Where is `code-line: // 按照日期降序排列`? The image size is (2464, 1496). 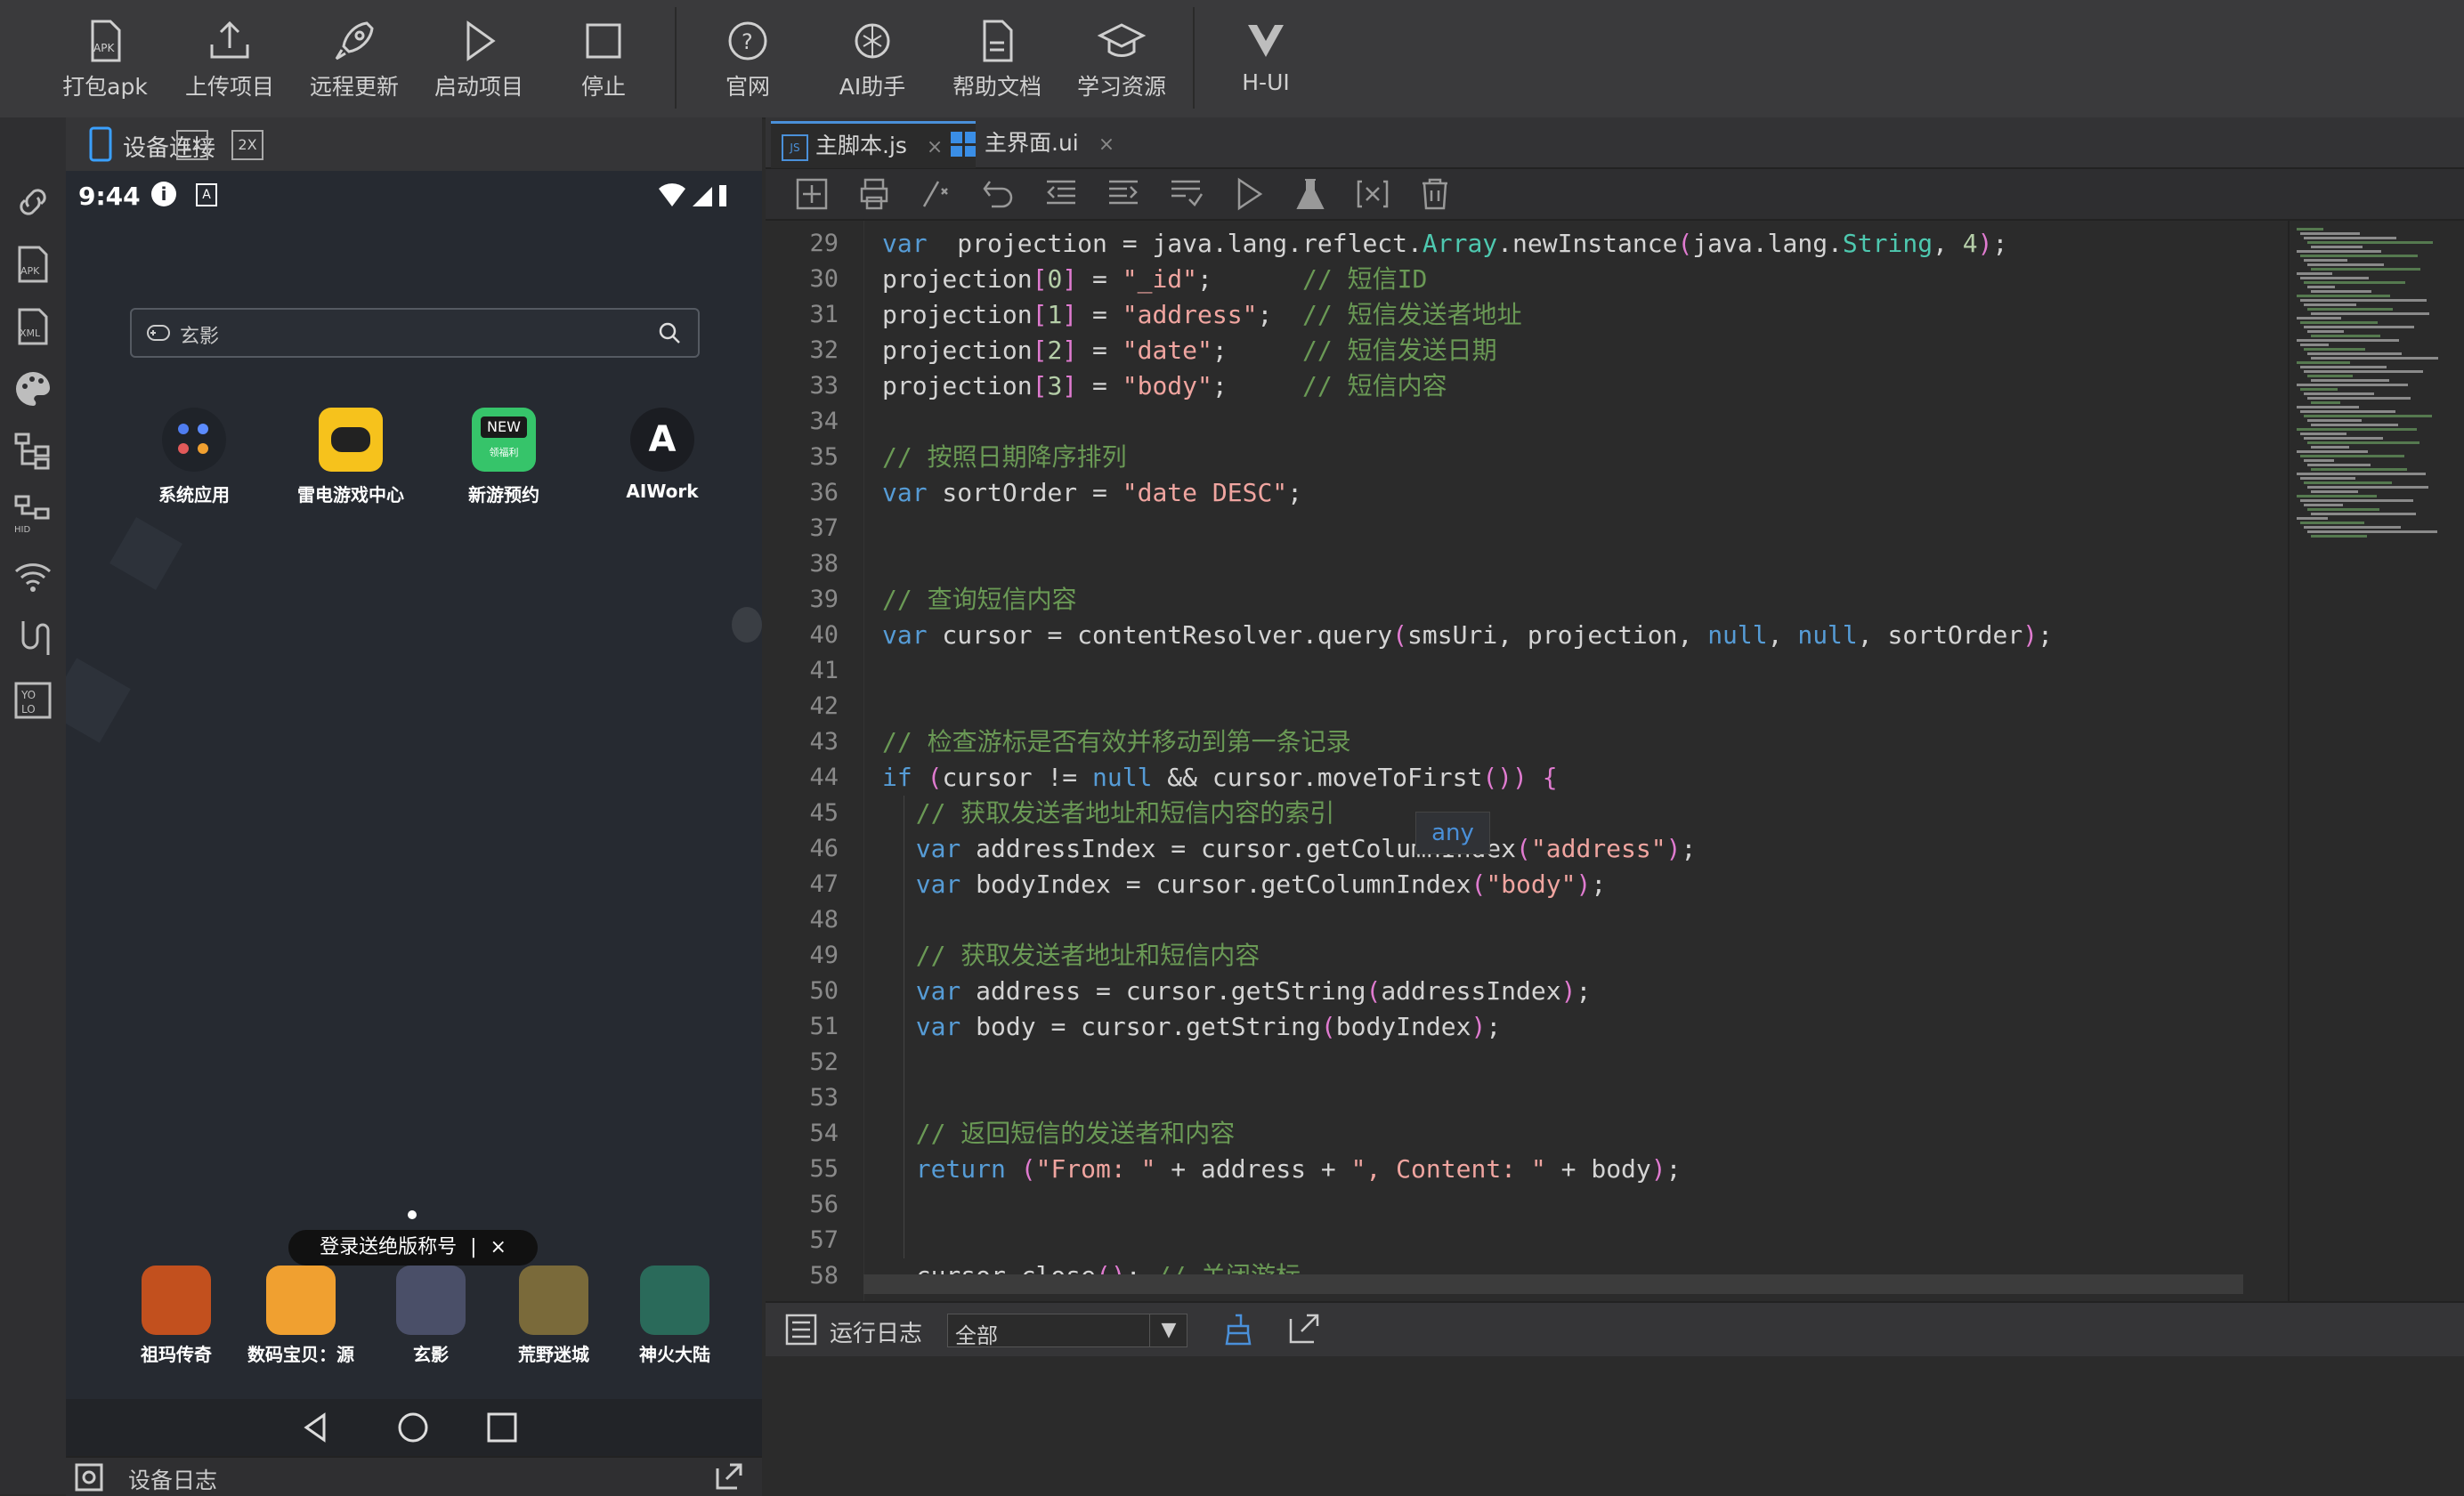 code-line: // 按照日期降序排列 is located at coordinates (1004, 458).